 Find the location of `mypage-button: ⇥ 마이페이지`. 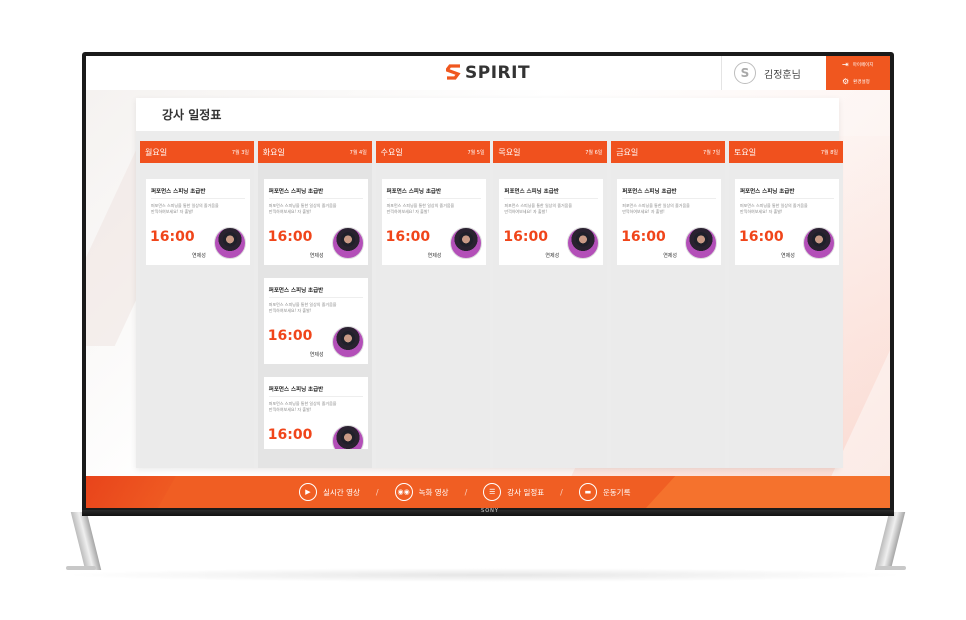

mypage-button: ⇥ 마이페이지 is located at coordinates (858, 64).